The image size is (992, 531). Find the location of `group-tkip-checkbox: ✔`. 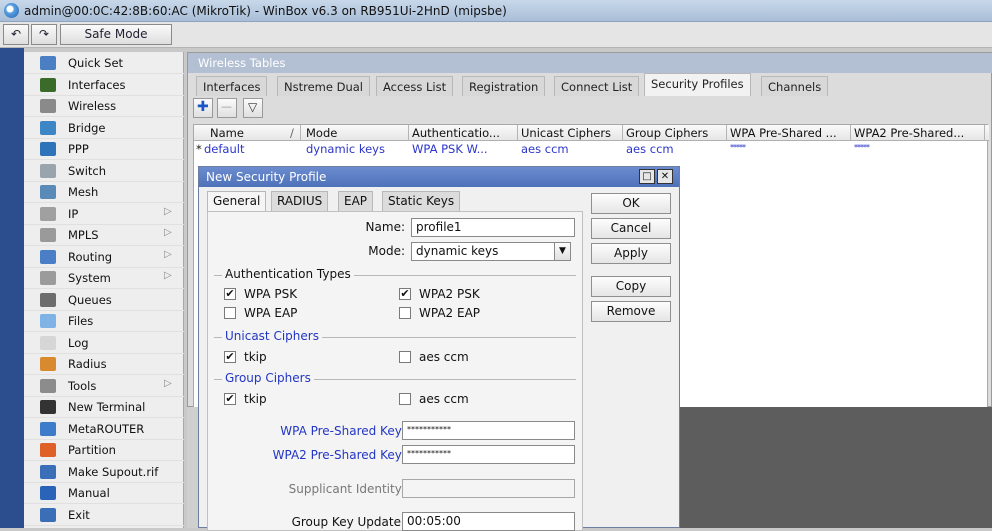

group-tkip-checkbox: ✔ is located at coordinates (230, 399).